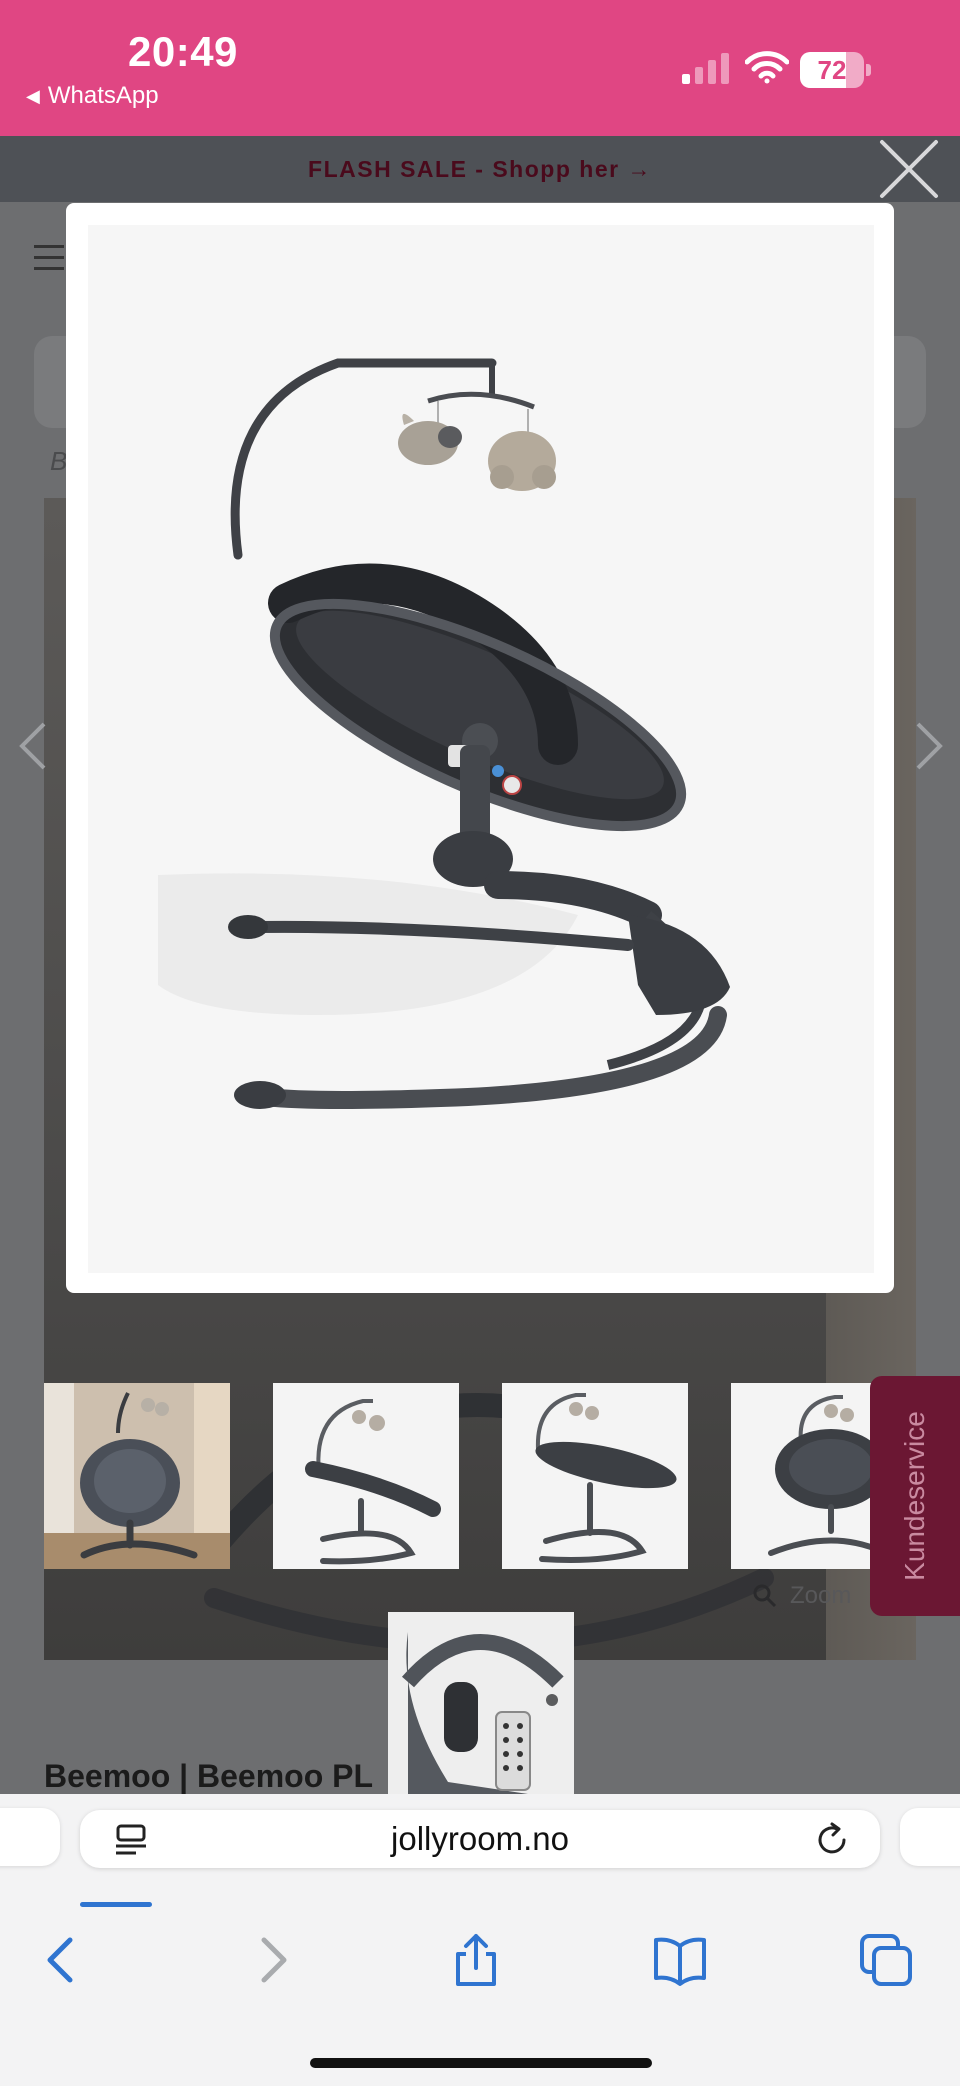 This screenshot has width=960, height=2086. What do you see at coordinates (765, 1596) in the screenshot?
I see `magnifier-icon` at bounding box center [765, 1596].